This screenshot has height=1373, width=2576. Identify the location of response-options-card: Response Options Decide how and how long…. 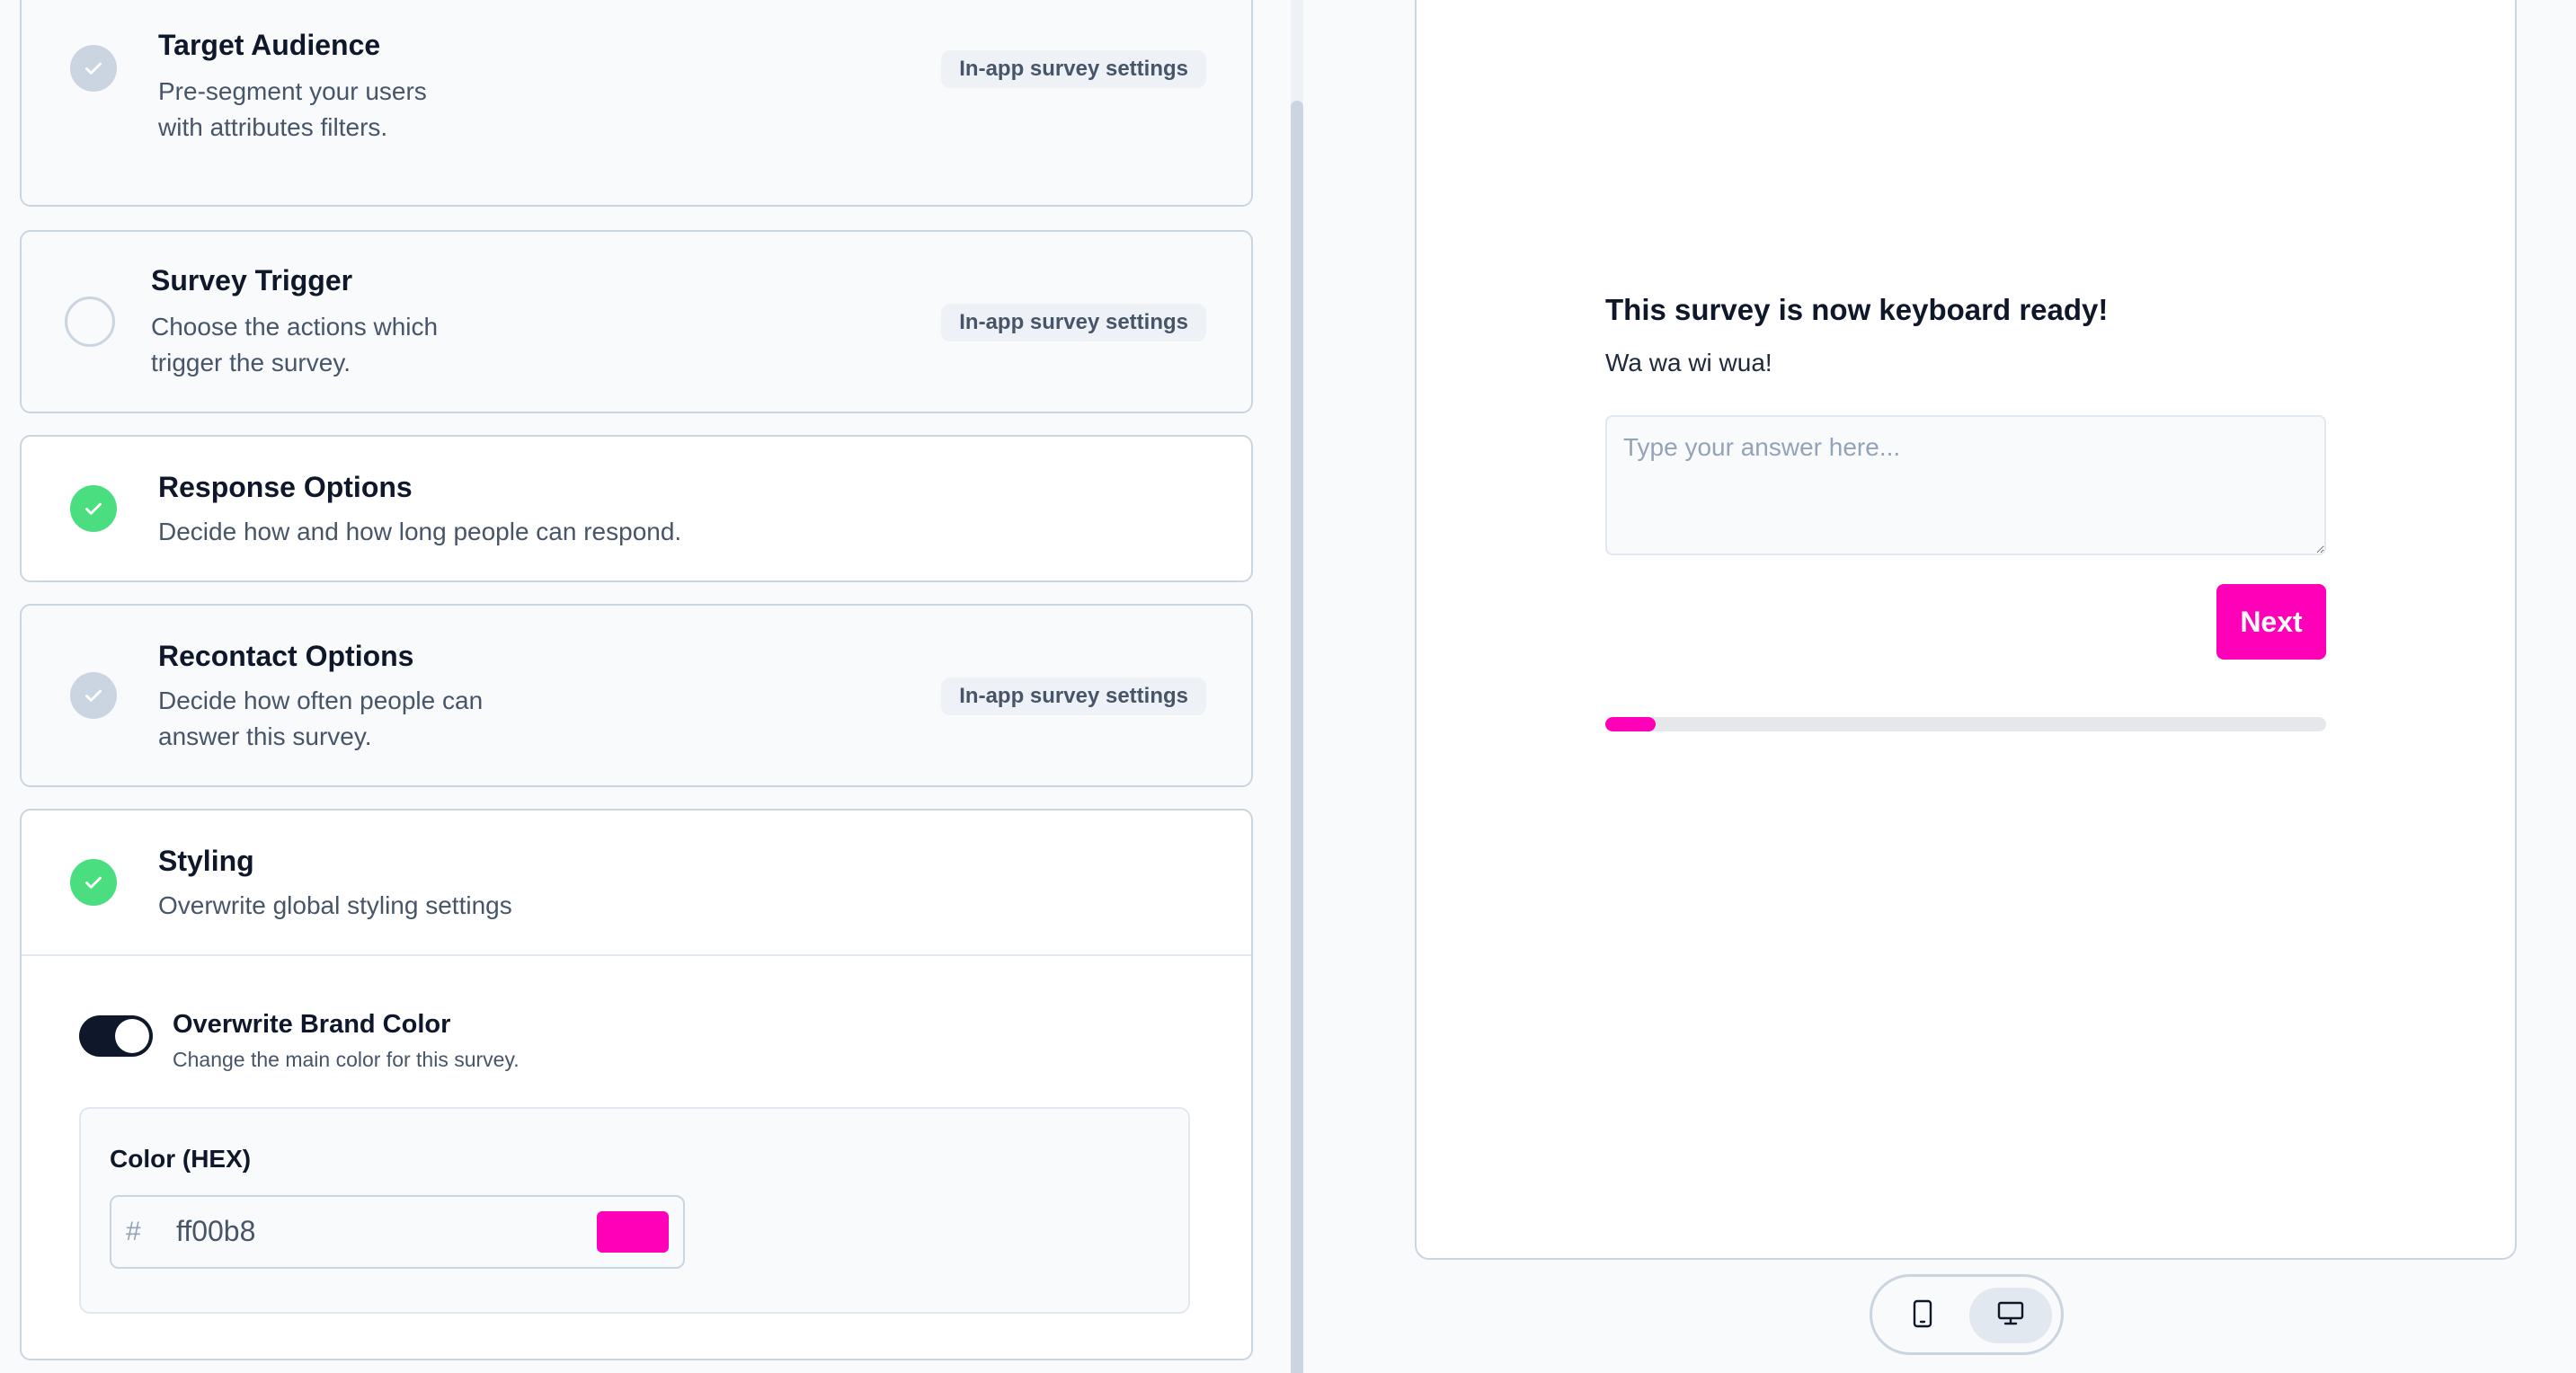
(636, 509).